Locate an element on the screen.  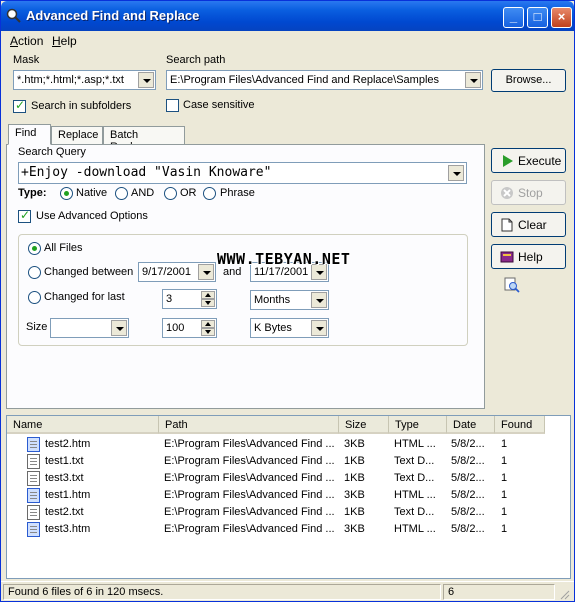
column-header-type: Type is located at coordinates (418, 425).